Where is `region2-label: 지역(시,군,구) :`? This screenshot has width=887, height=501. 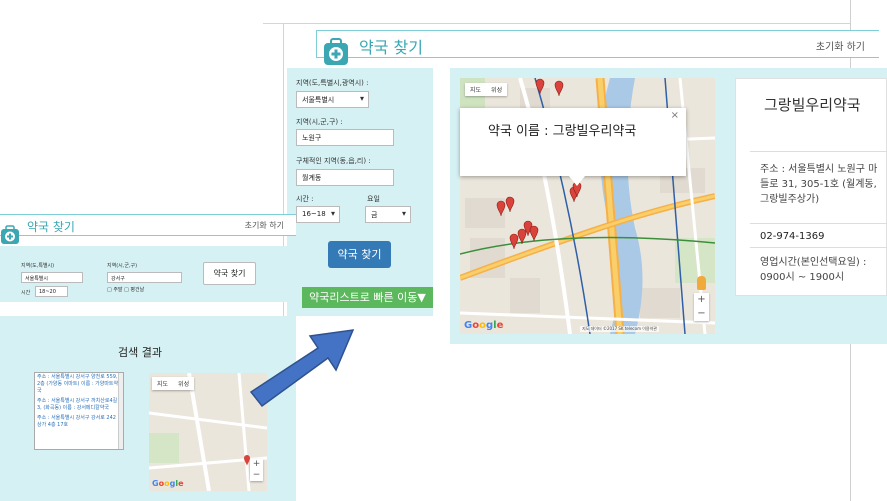
region2-label: 지역(시,군,구) : is located at coordinates (319, 122).